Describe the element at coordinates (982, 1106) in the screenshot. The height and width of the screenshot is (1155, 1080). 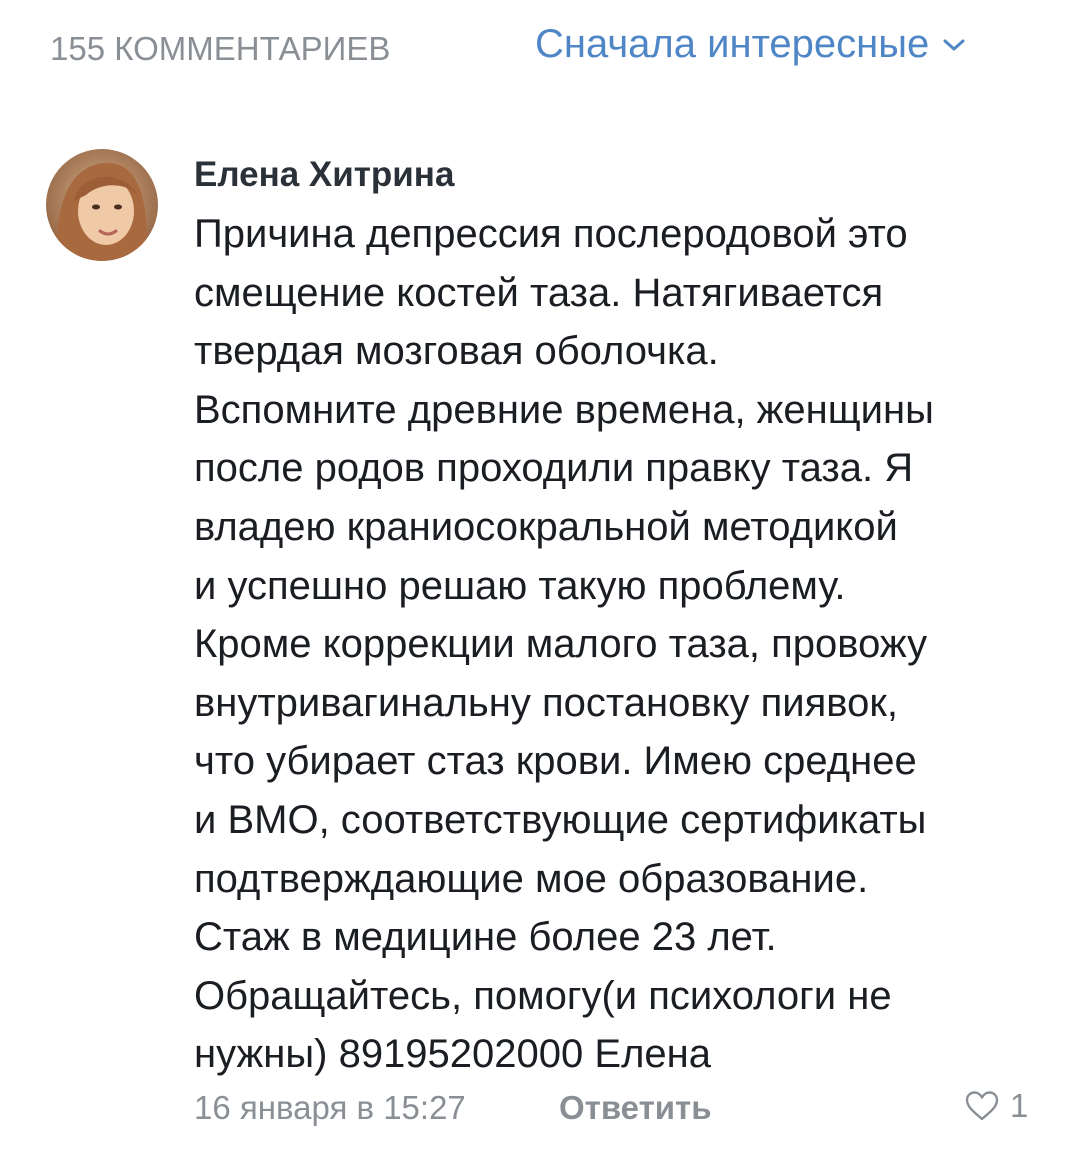
I see `heart-icon` at that location.